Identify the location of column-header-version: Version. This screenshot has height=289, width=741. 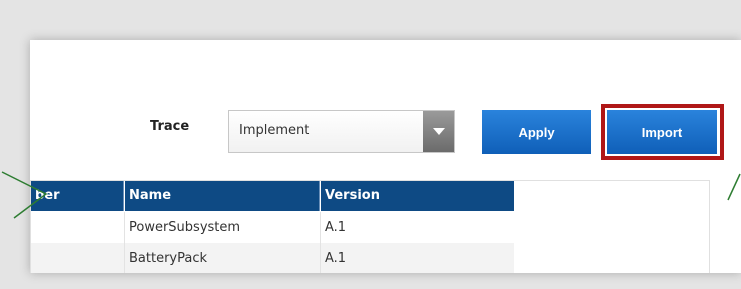
(417, 196).